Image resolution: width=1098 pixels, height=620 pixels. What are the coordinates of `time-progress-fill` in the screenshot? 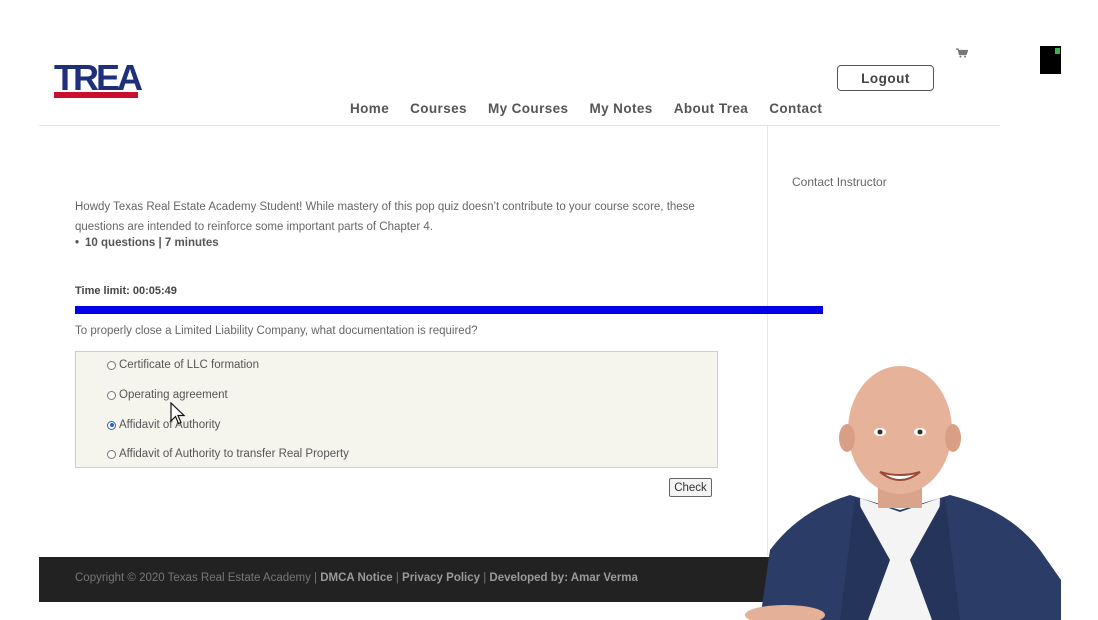 It's located at (449, 310).